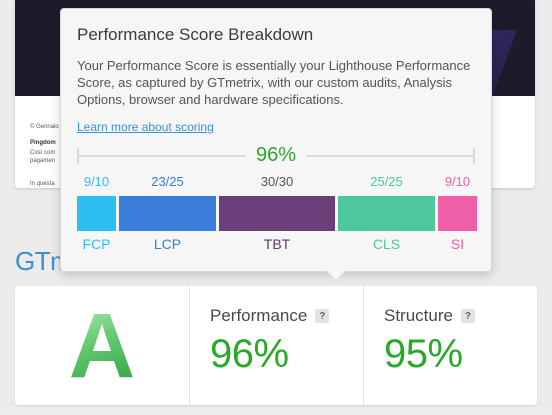 This screenshot has width=552, height=415. What do you see at coordinates (259, 315) in the screenshot?
I see `performance-label: Performance` at bounding box center [259, 315].